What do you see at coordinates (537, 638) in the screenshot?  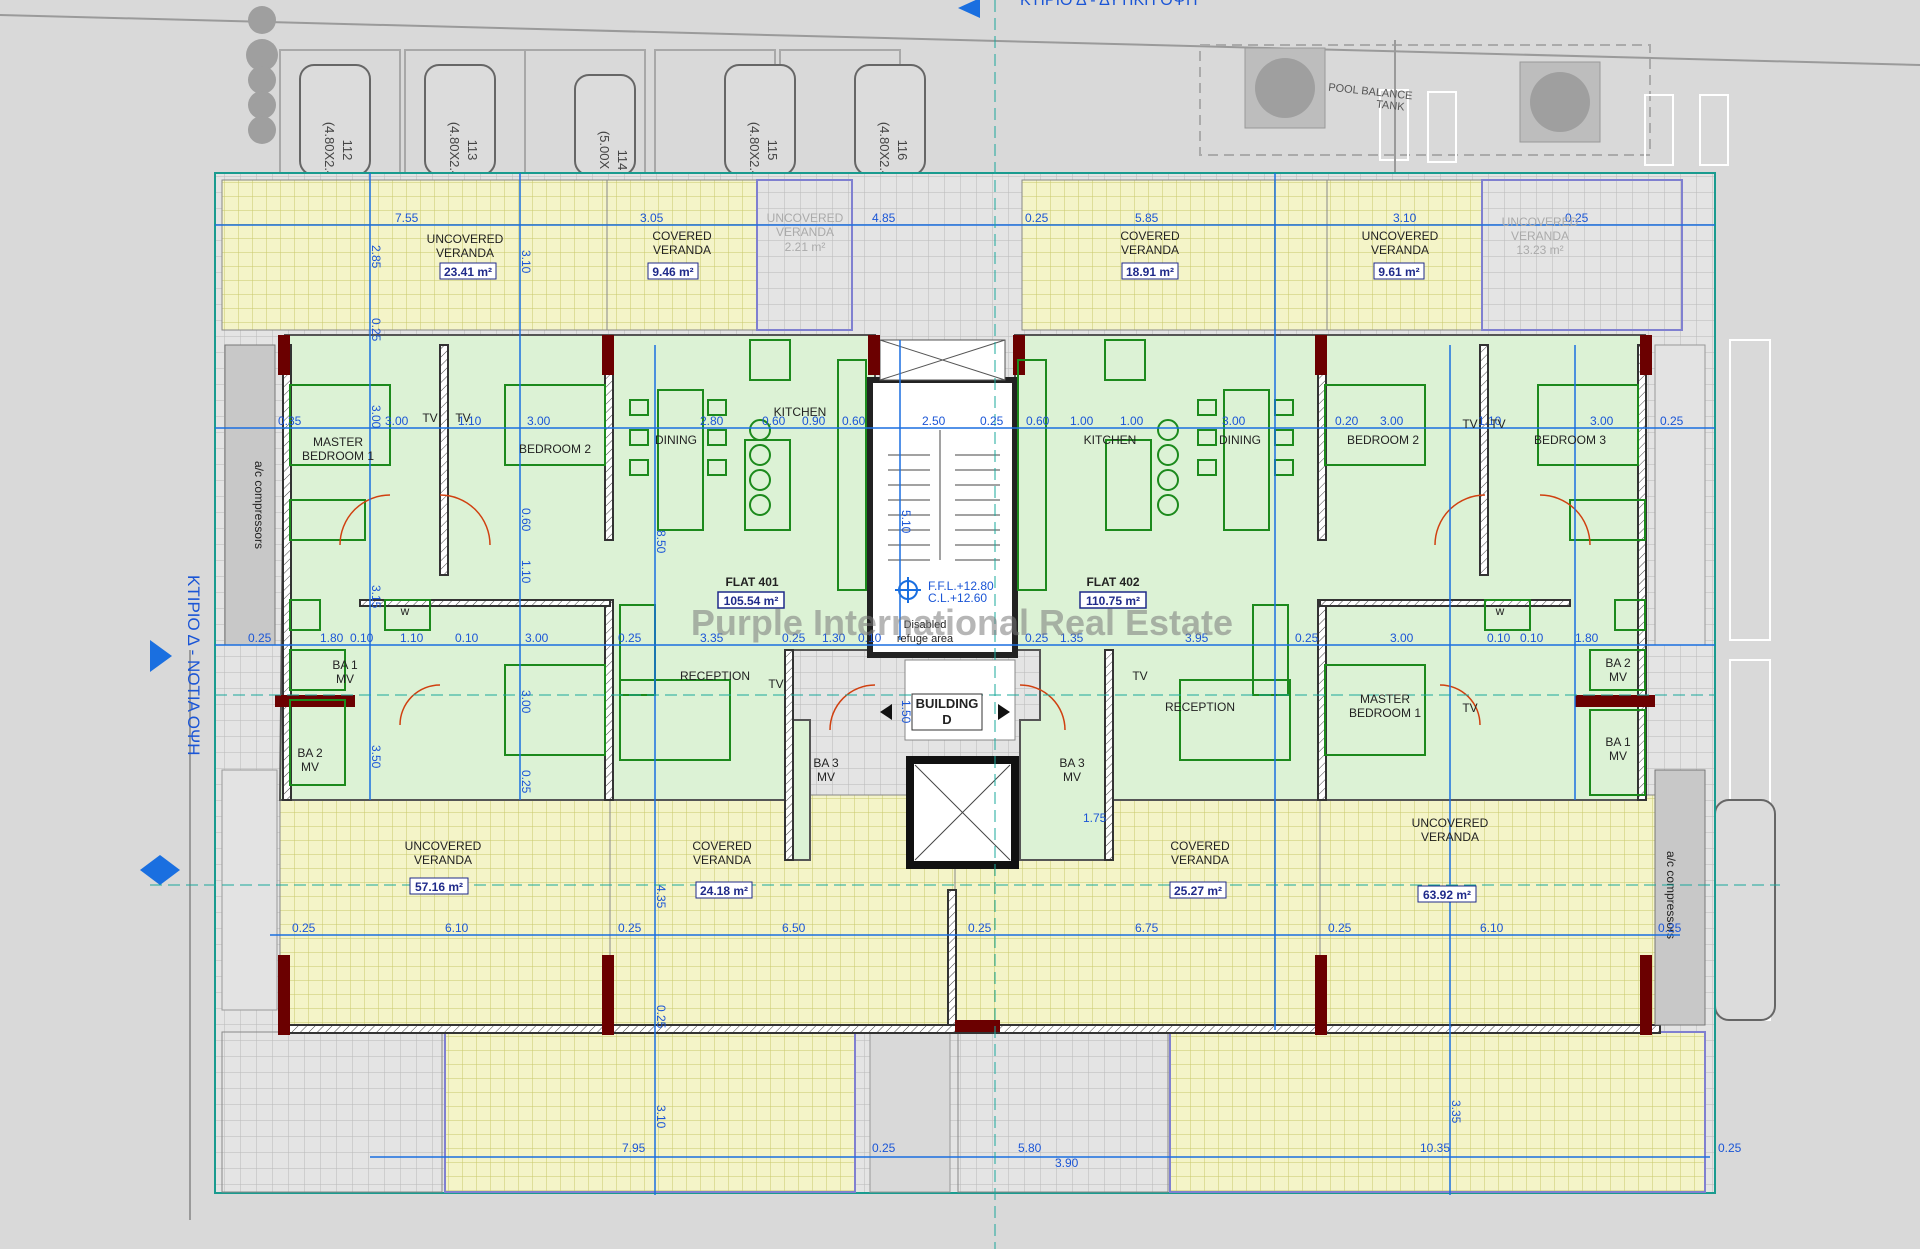 I see `dim-low-l-6: 3.00` at bounding box center [537, 638].